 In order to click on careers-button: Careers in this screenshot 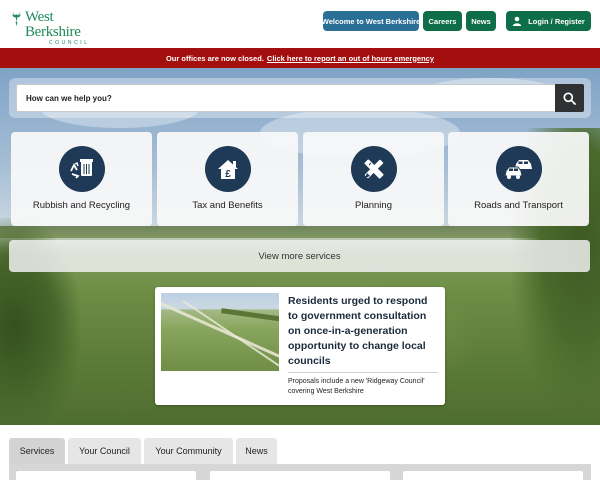, I will do `click(442, 21)`.